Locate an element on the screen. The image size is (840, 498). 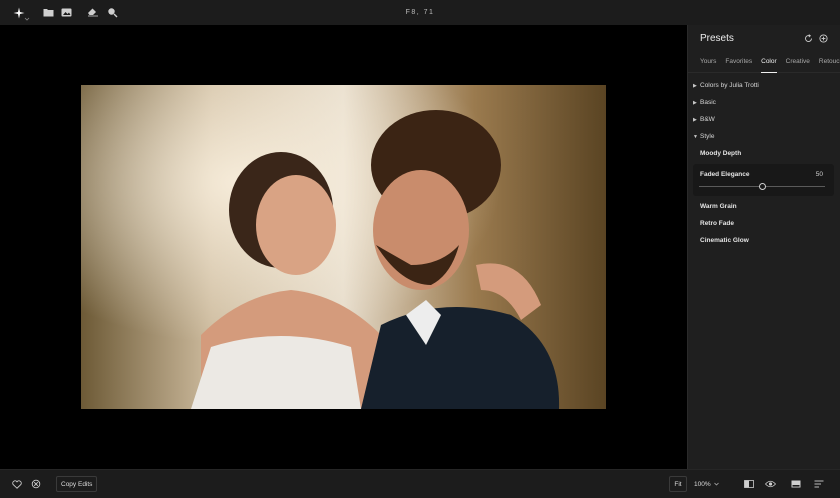
reset-icon is located at coordinates (808, 38).